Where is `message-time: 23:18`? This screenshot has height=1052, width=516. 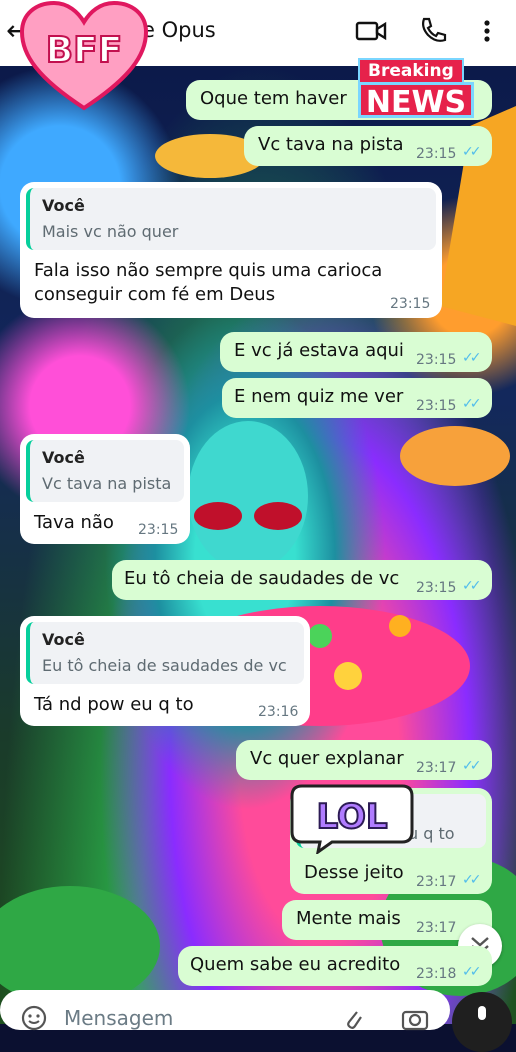
message-time: 23:18 is located at coordinates (436, 974).